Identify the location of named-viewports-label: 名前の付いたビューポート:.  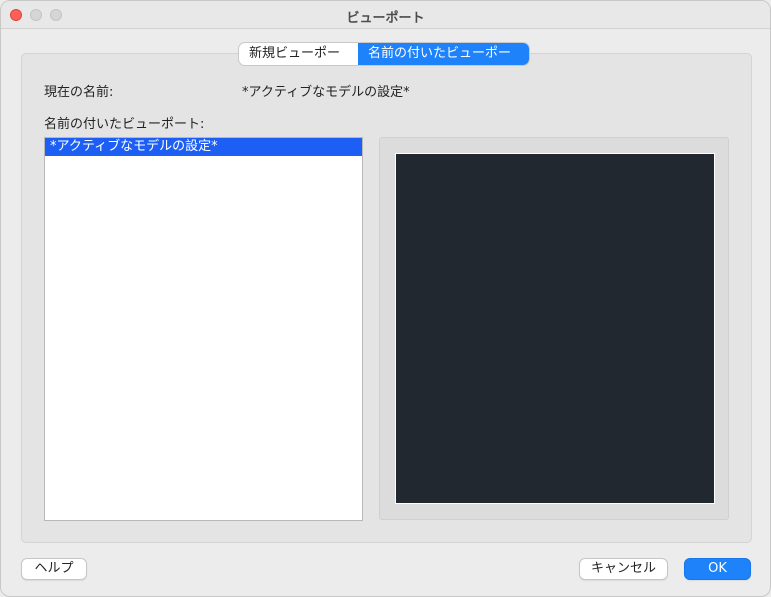
(124, 124).